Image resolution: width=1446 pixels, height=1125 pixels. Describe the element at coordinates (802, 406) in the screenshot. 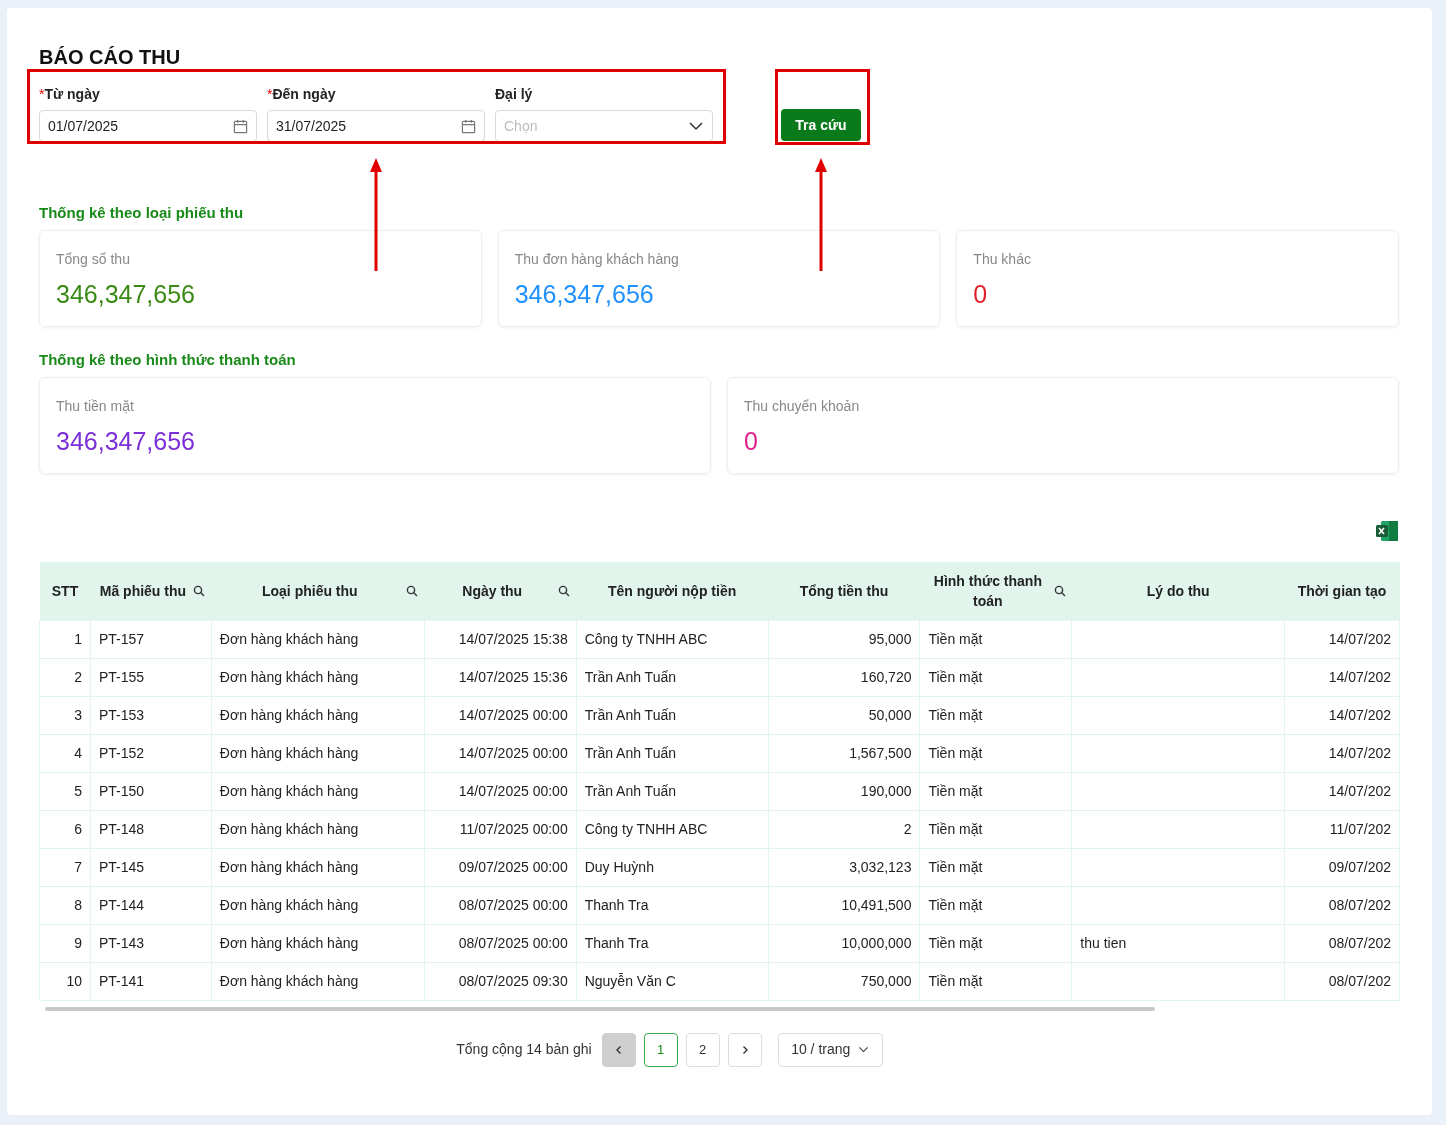

I see `stat-label: Thu chuyển khoản` at that location.